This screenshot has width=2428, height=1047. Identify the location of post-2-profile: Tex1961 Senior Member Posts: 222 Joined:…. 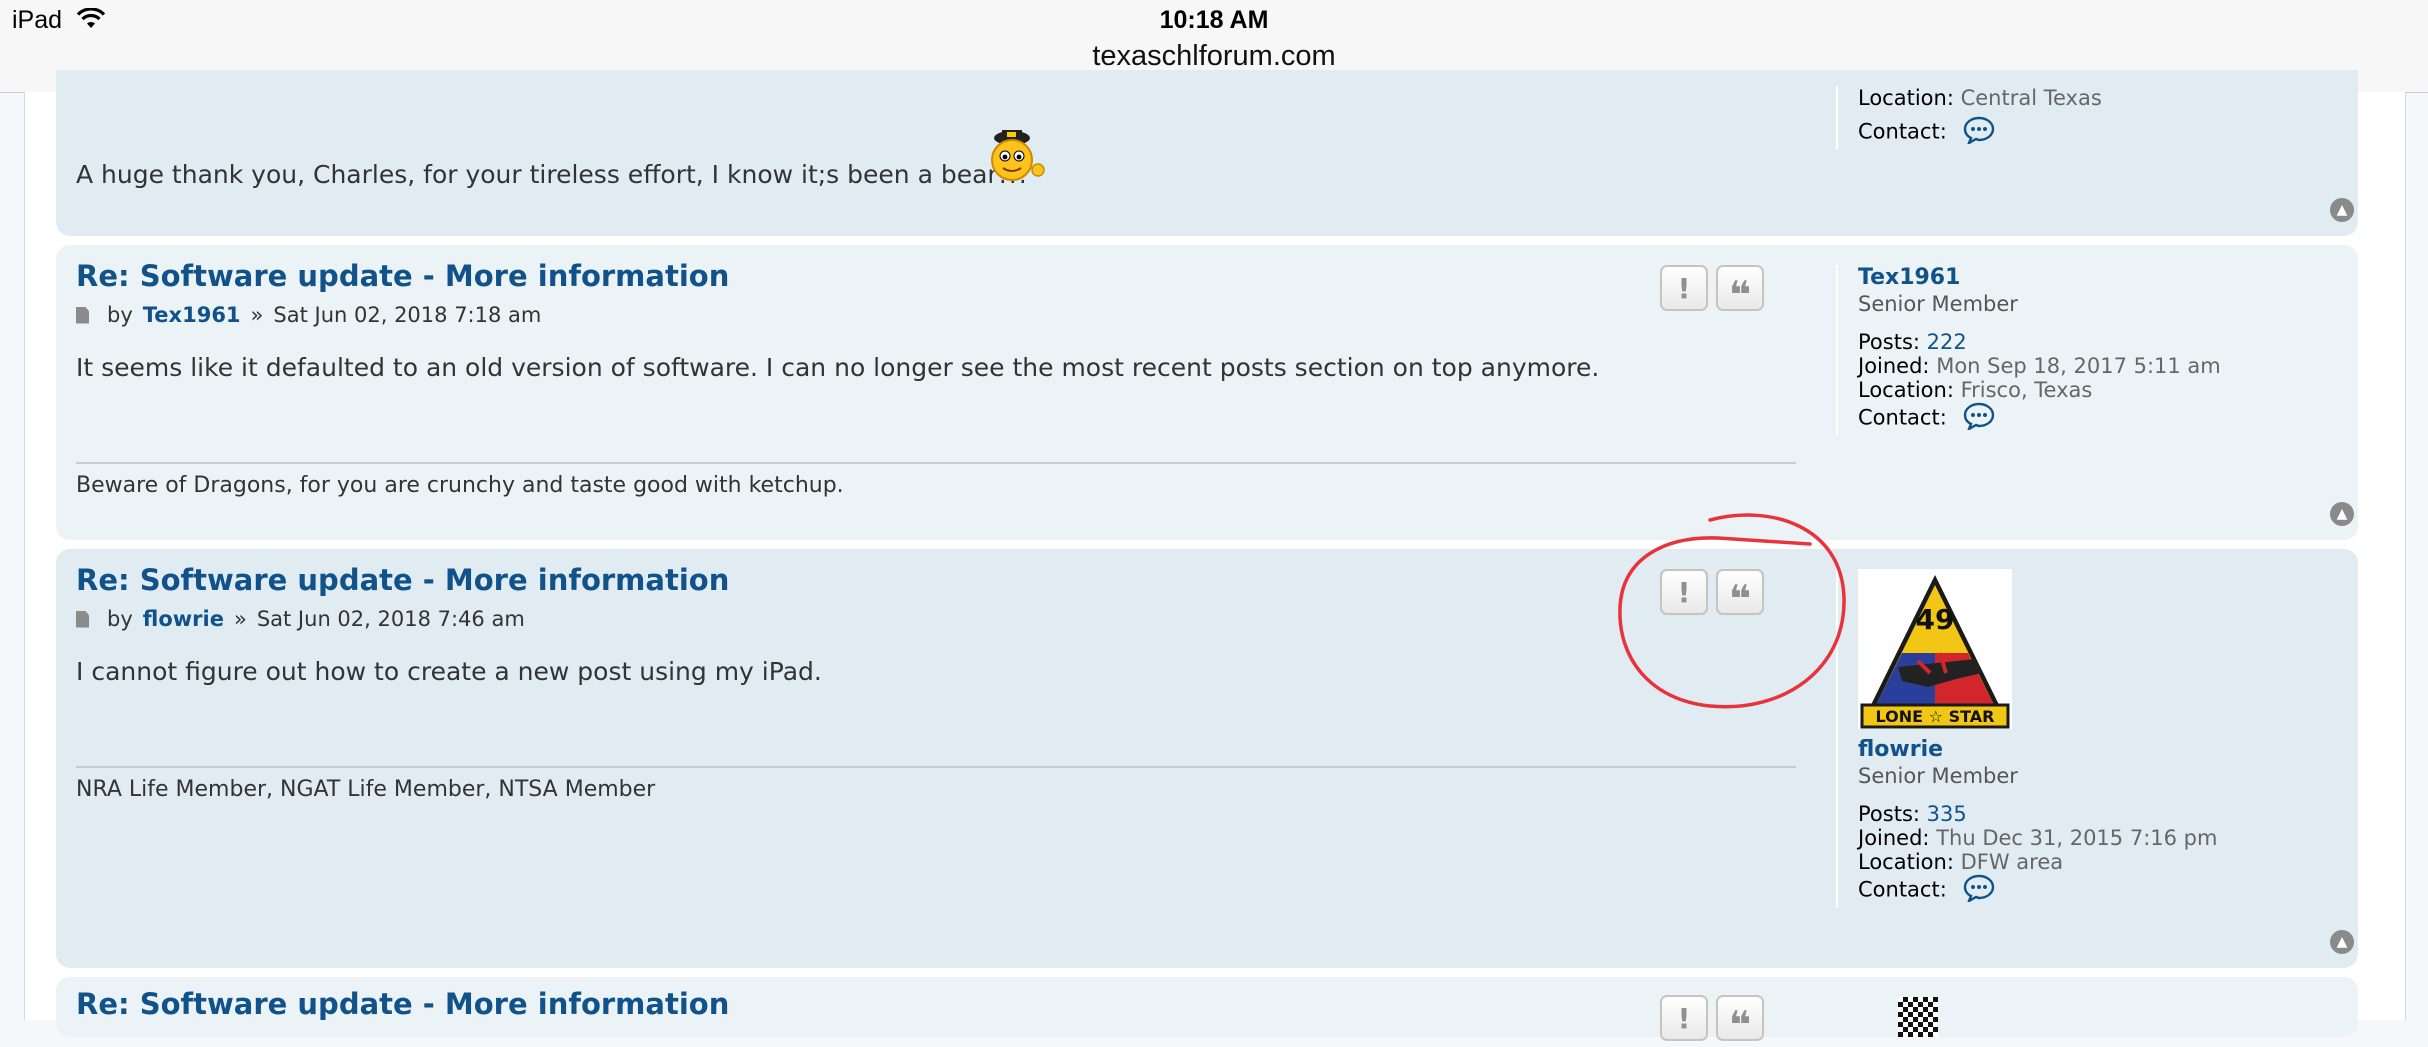
(2097, 350).